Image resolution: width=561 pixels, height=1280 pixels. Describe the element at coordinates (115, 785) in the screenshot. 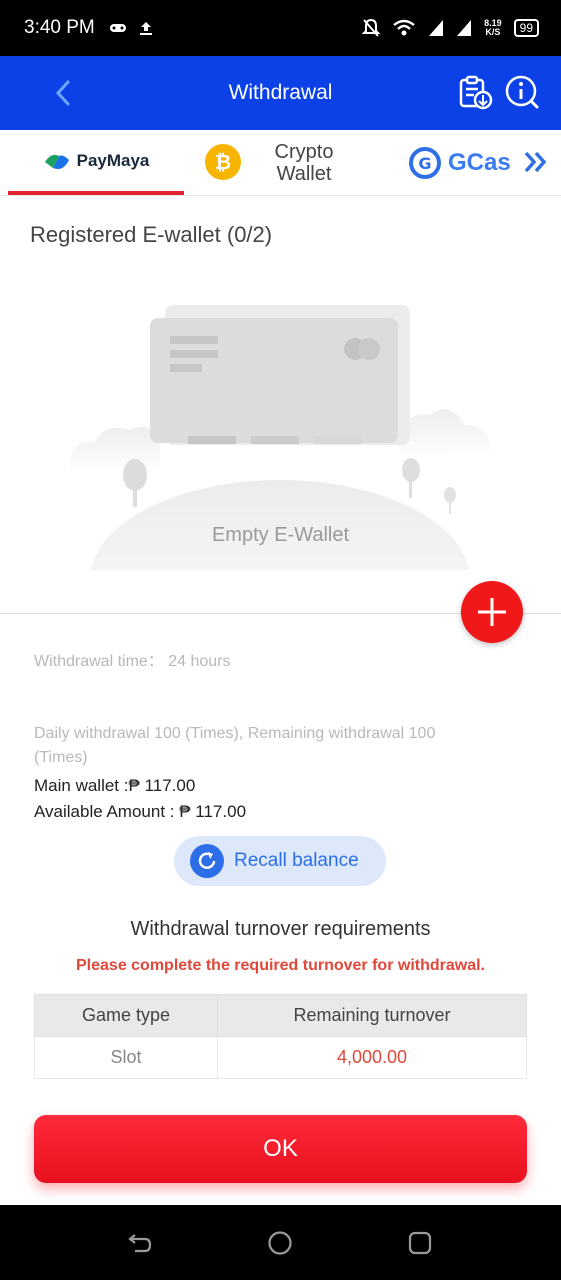

I see `main-wallet-balance: Main wallet :₱ 117.00` at that location.